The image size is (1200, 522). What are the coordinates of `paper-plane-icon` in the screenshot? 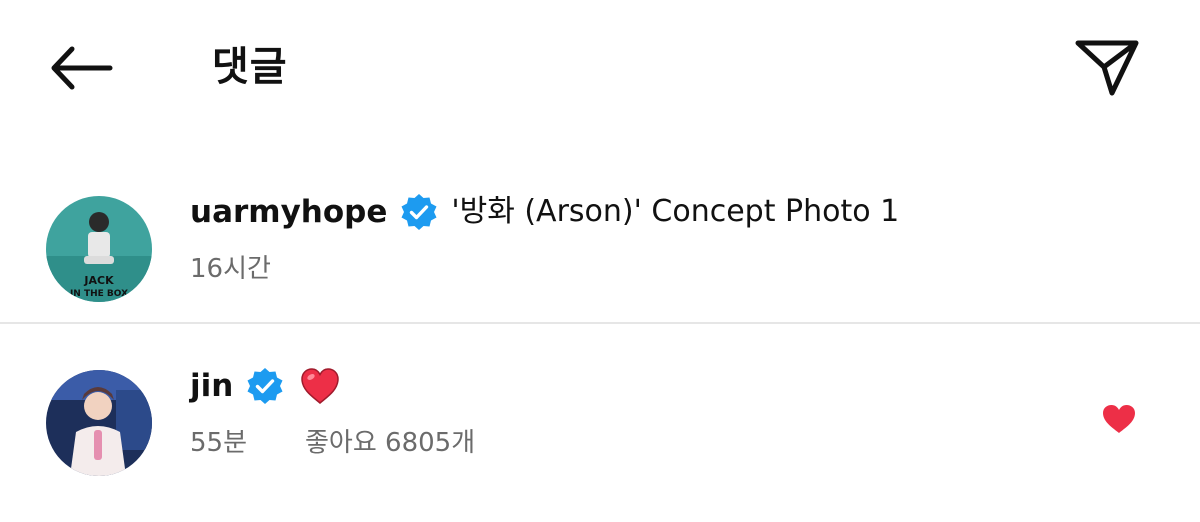 It's located at (1107, 68).